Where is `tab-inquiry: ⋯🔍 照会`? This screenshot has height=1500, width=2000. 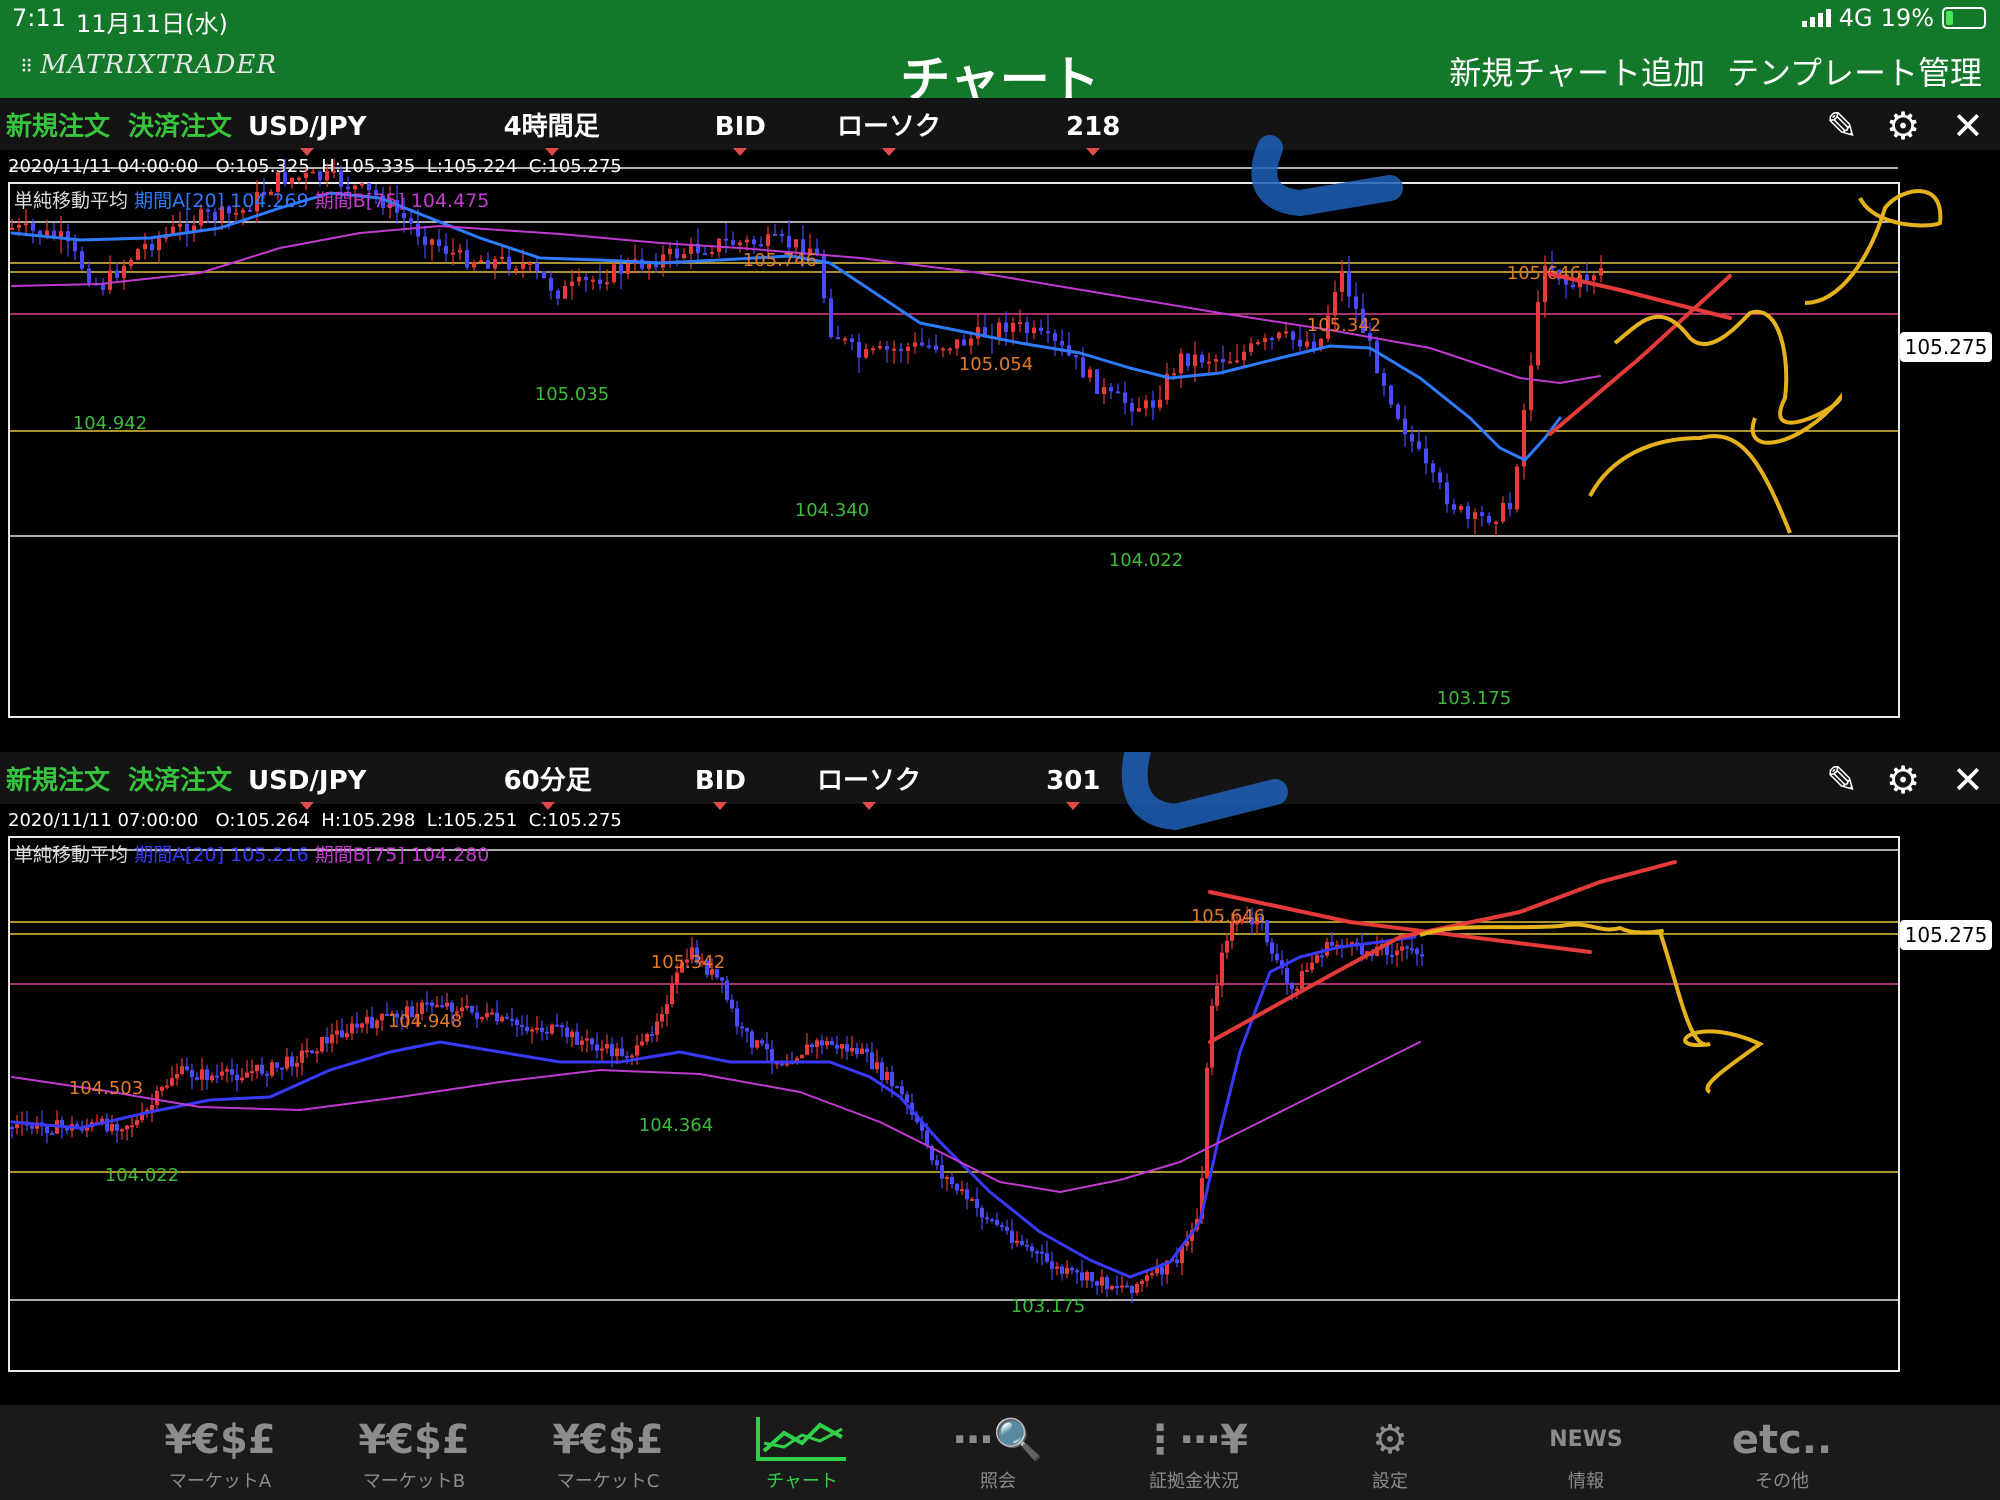
tab-inquiry: ⋯🔍 照会 is located at coordinates (998, 1453).